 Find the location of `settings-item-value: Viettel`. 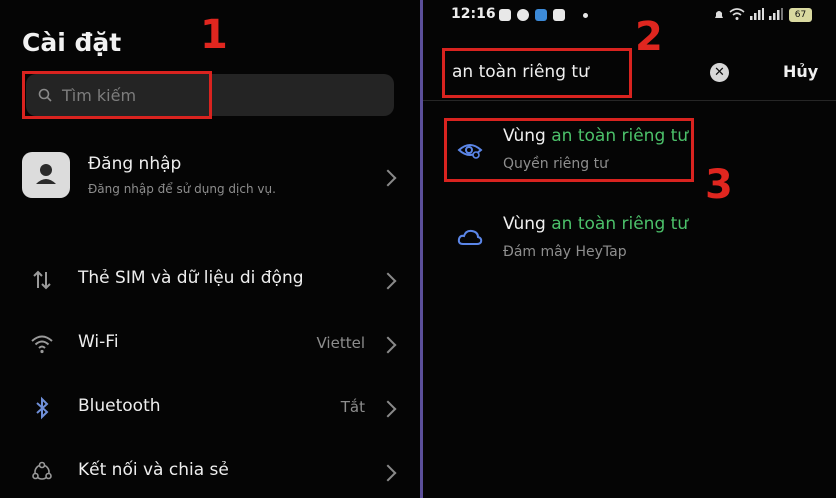

settings-item-value: Viettel is located at coordinates (341, 343).